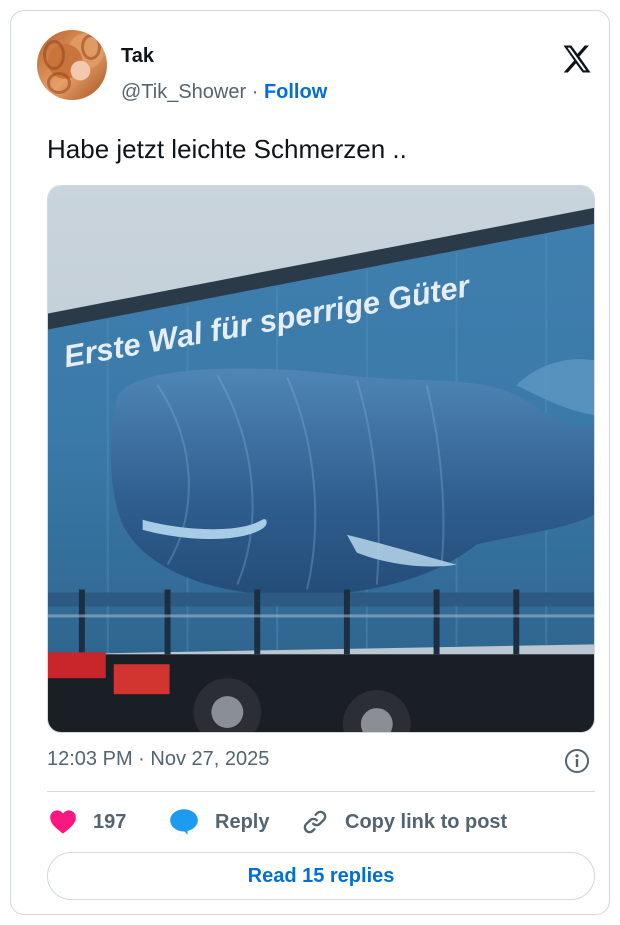 The height and width of the screenshot is (925, 620). Describe the element at coordinates (577, 761) in the screenshot. I see `info-icon` at that location.